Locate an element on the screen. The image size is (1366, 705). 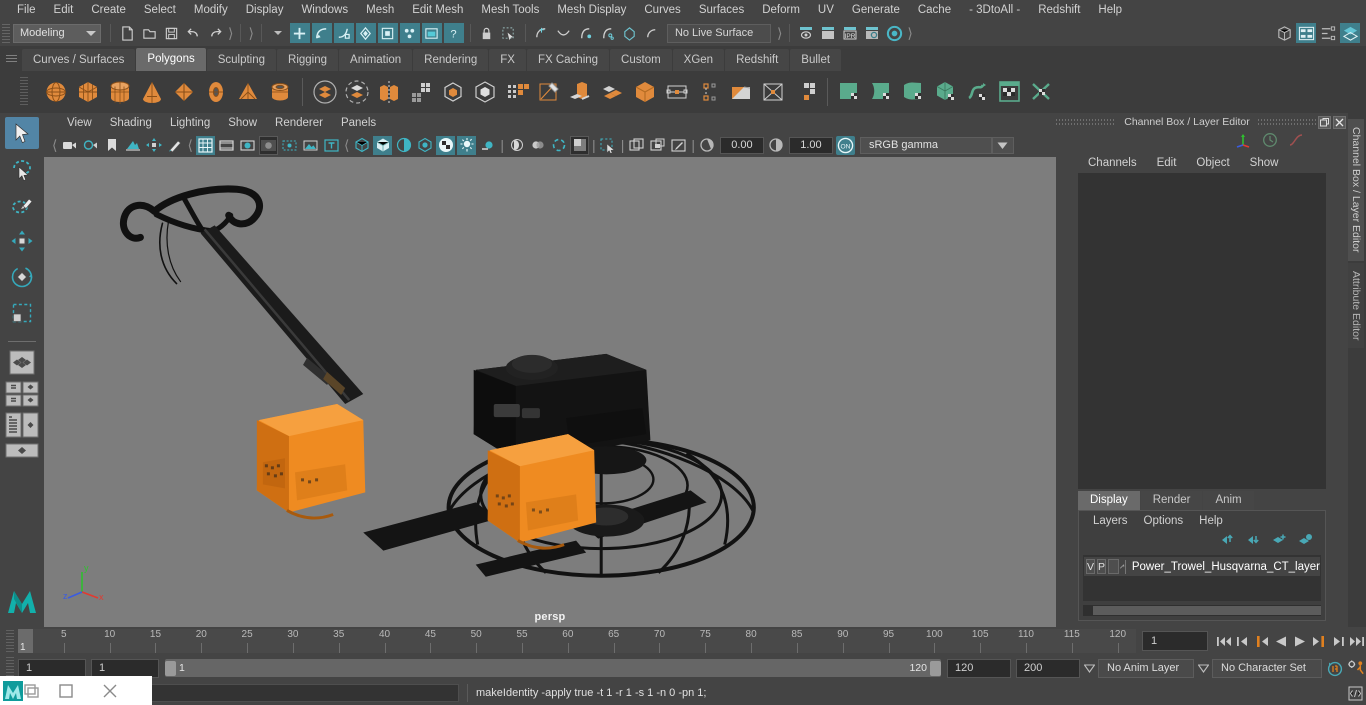
curve-graph-icon is located at coordinates (1296, 142).